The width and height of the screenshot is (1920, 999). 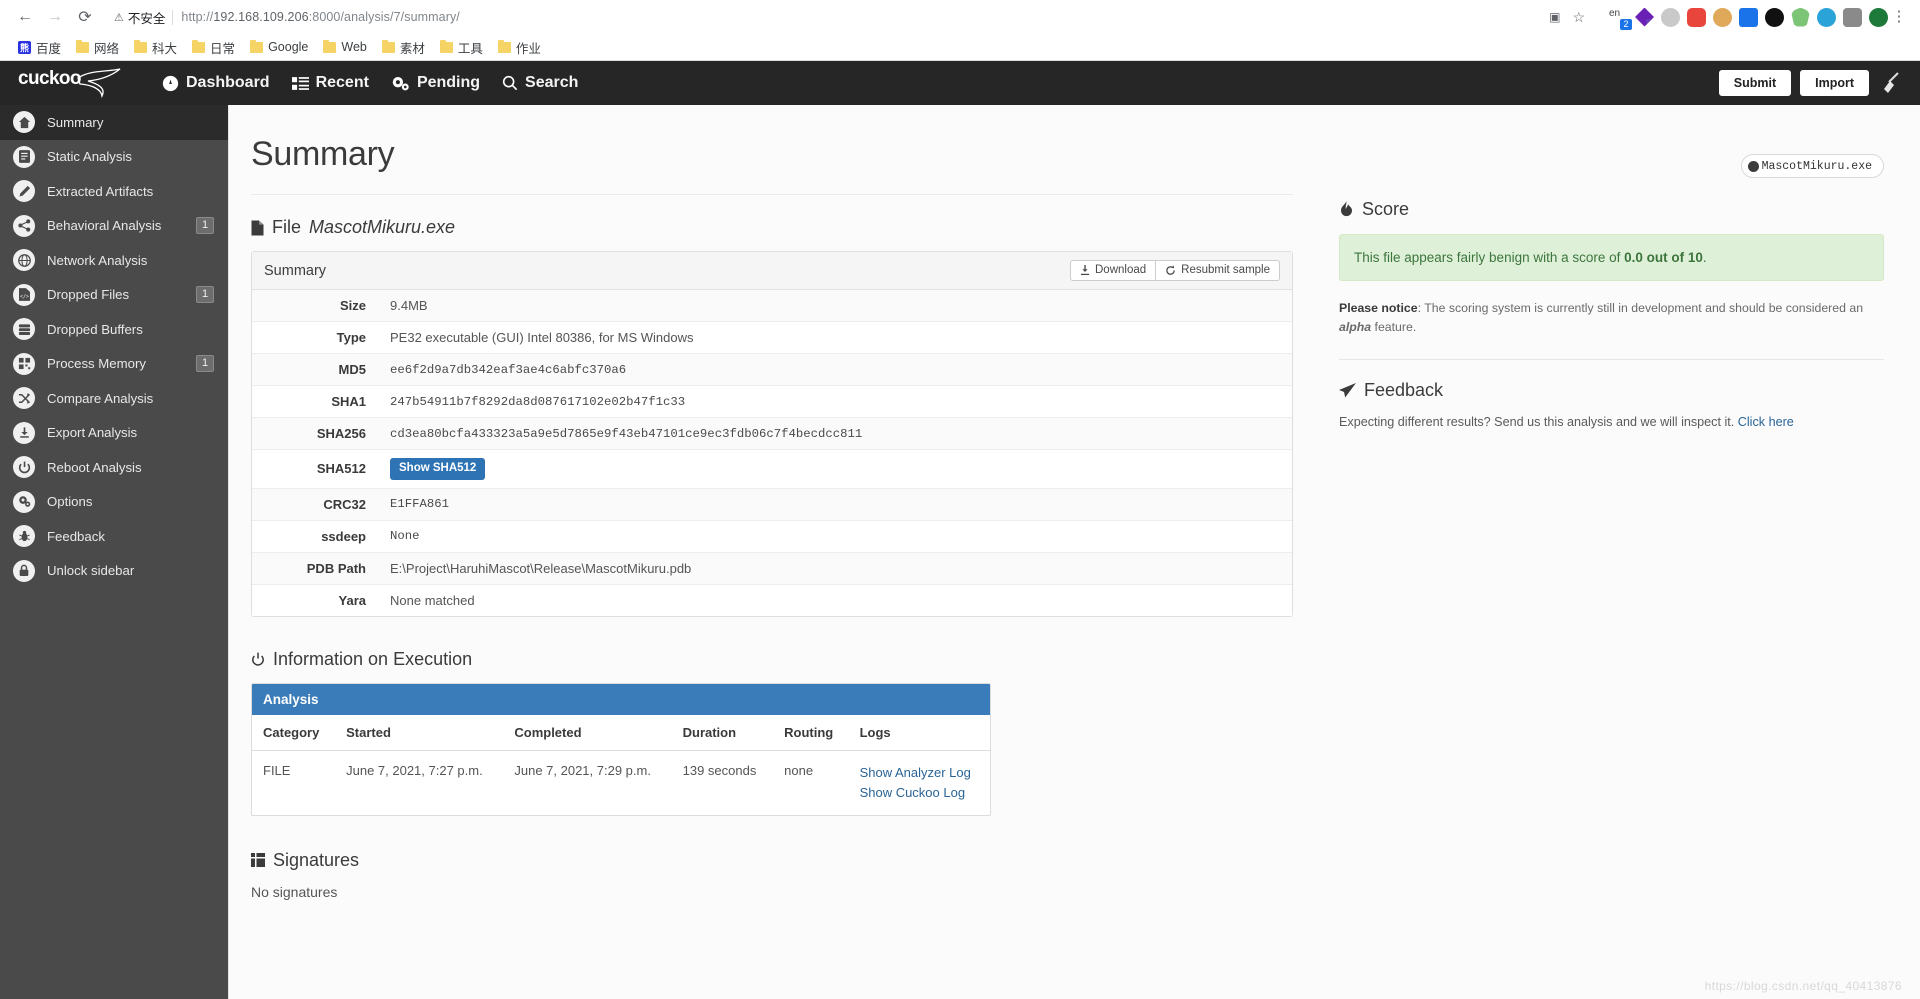 What do you see at coordinates (1755, 83) in the screenshot?
I see `submit-button: Submit` at bounding box center [1755, 83].